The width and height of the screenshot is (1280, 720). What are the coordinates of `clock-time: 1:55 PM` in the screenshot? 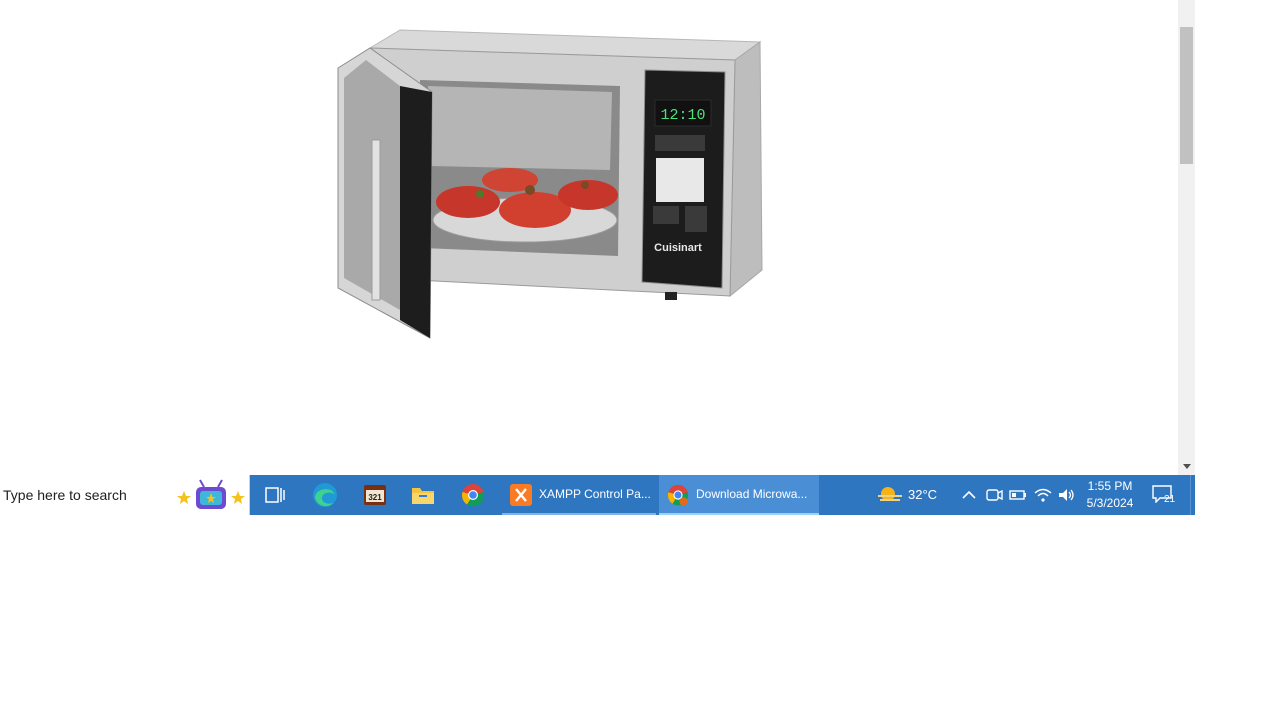 It's located at (1110, 486).